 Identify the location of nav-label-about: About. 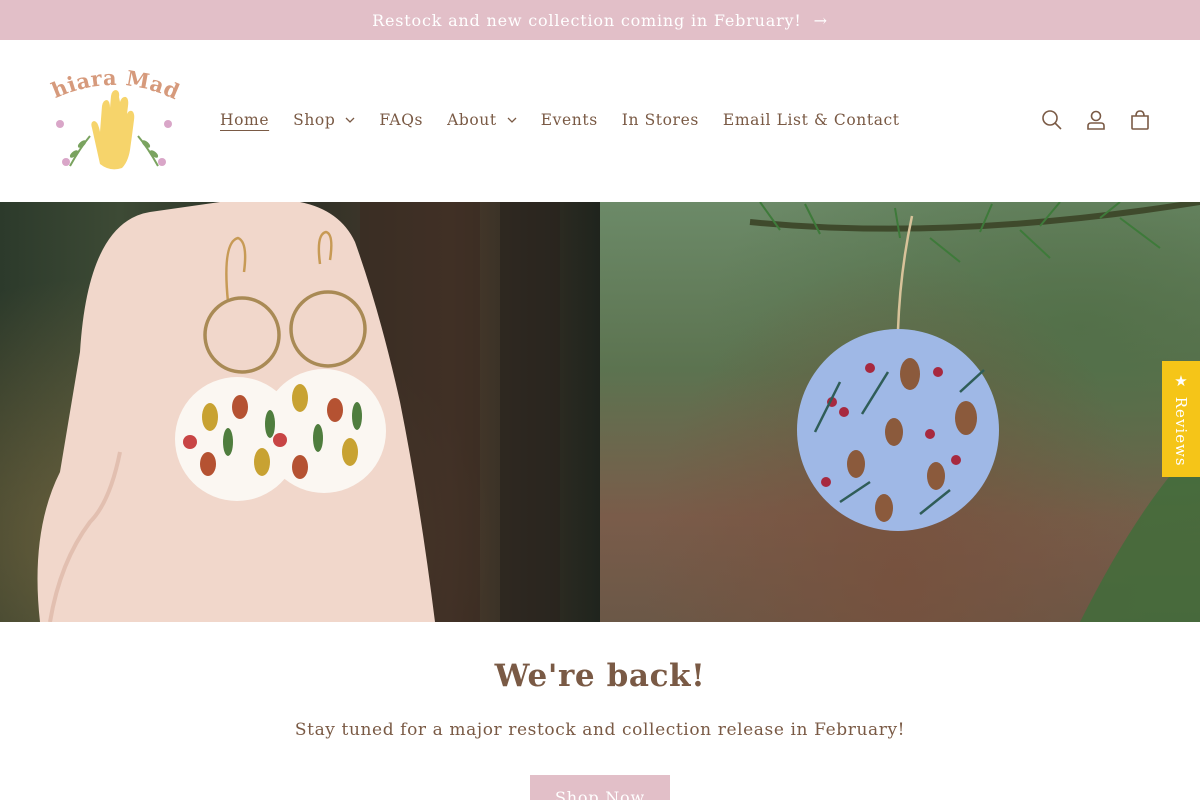
(472, 120).